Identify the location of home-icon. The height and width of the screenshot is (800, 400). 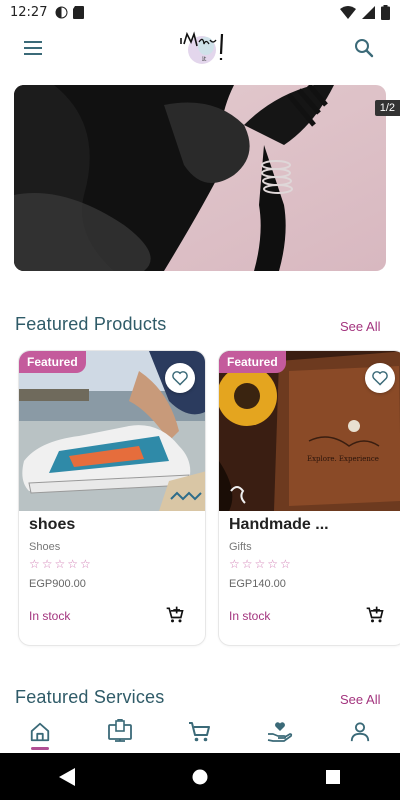
(40, 732).